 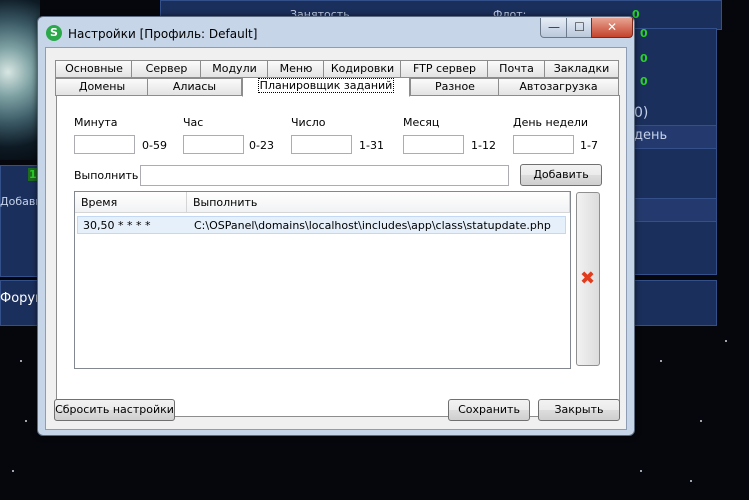 I want to click on add-task-button: Добавить, so click(x=561, y=175).